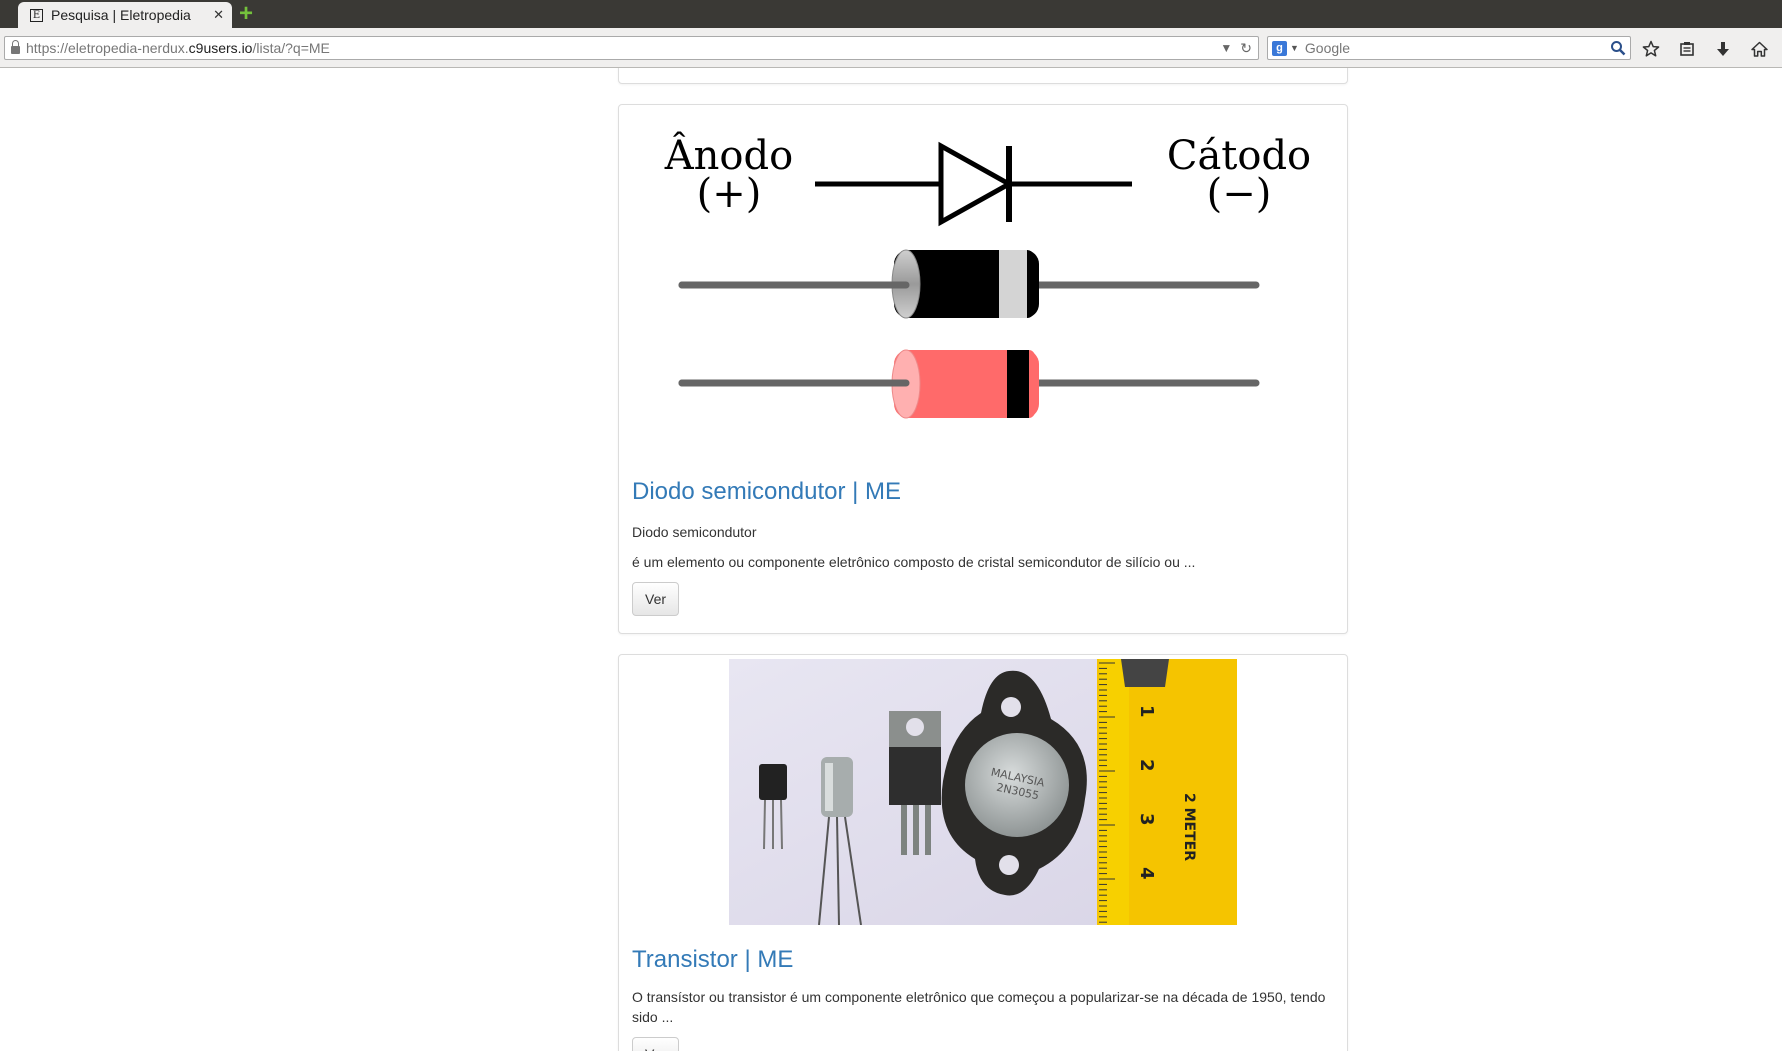 The height and width of the screenshot is (1051, 1782). What do you see at coordinates (220, 48) in the screenshot?
I see `url-host: c9users.io` at bounding box center [220, 48].